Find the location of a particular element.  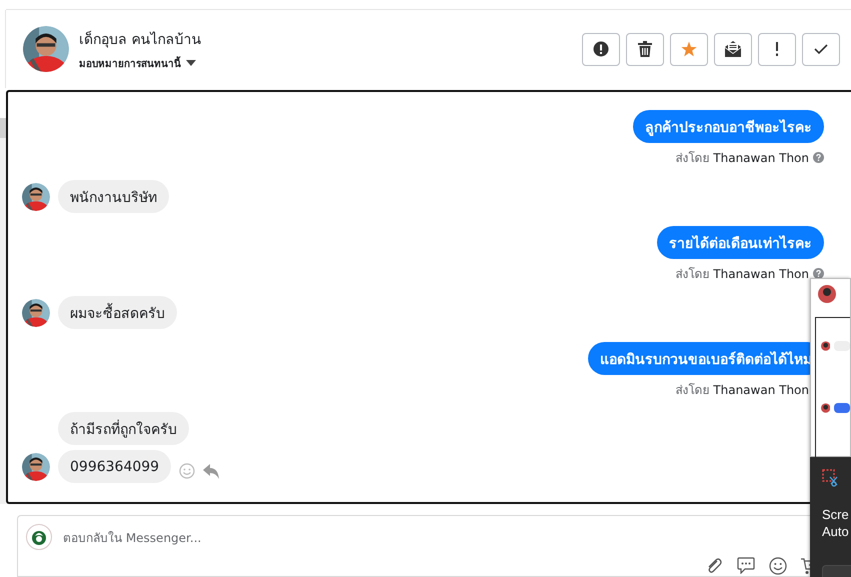

received-message: พนักงานบริษัท is located at coordinates (113, 196).